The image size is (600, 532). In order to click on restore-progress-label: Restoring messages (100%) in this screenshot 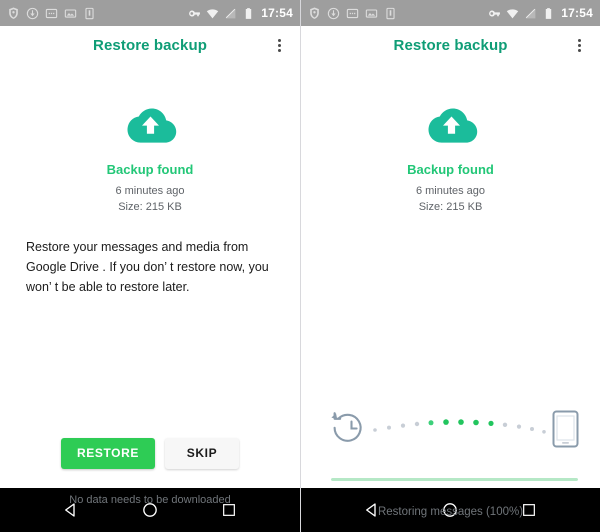, I will do `click(450, 512)`.